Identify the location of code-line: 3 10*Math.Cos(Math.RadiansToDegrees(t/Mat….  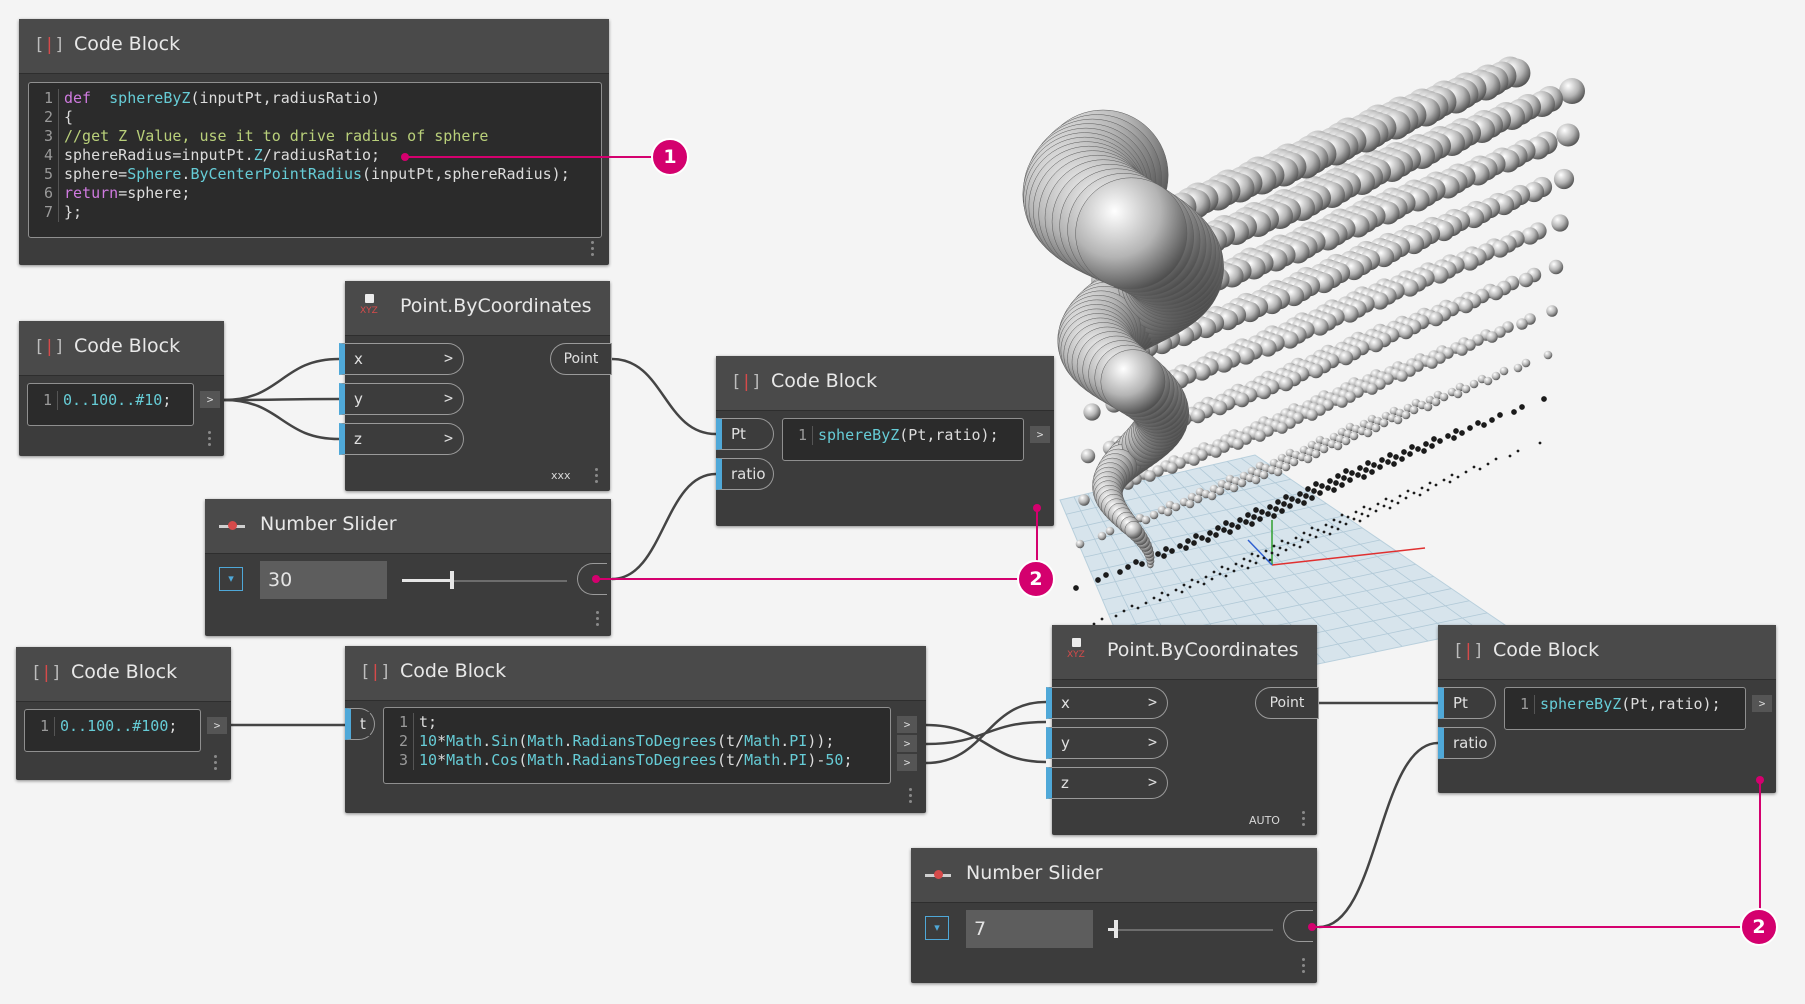
(637, 760).